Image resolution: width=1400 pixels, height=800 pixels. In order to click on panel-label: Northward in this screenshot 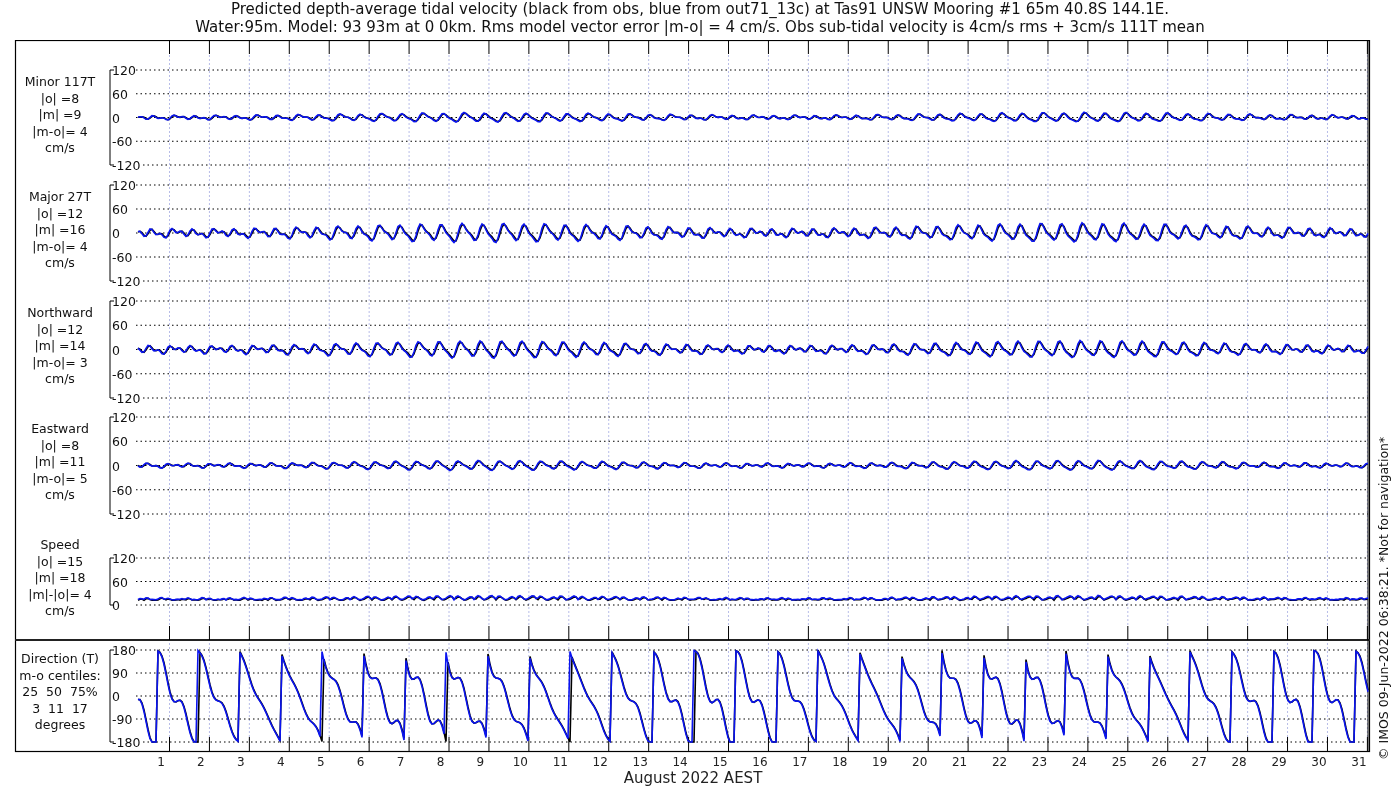, I will do `click(60, 312)`.